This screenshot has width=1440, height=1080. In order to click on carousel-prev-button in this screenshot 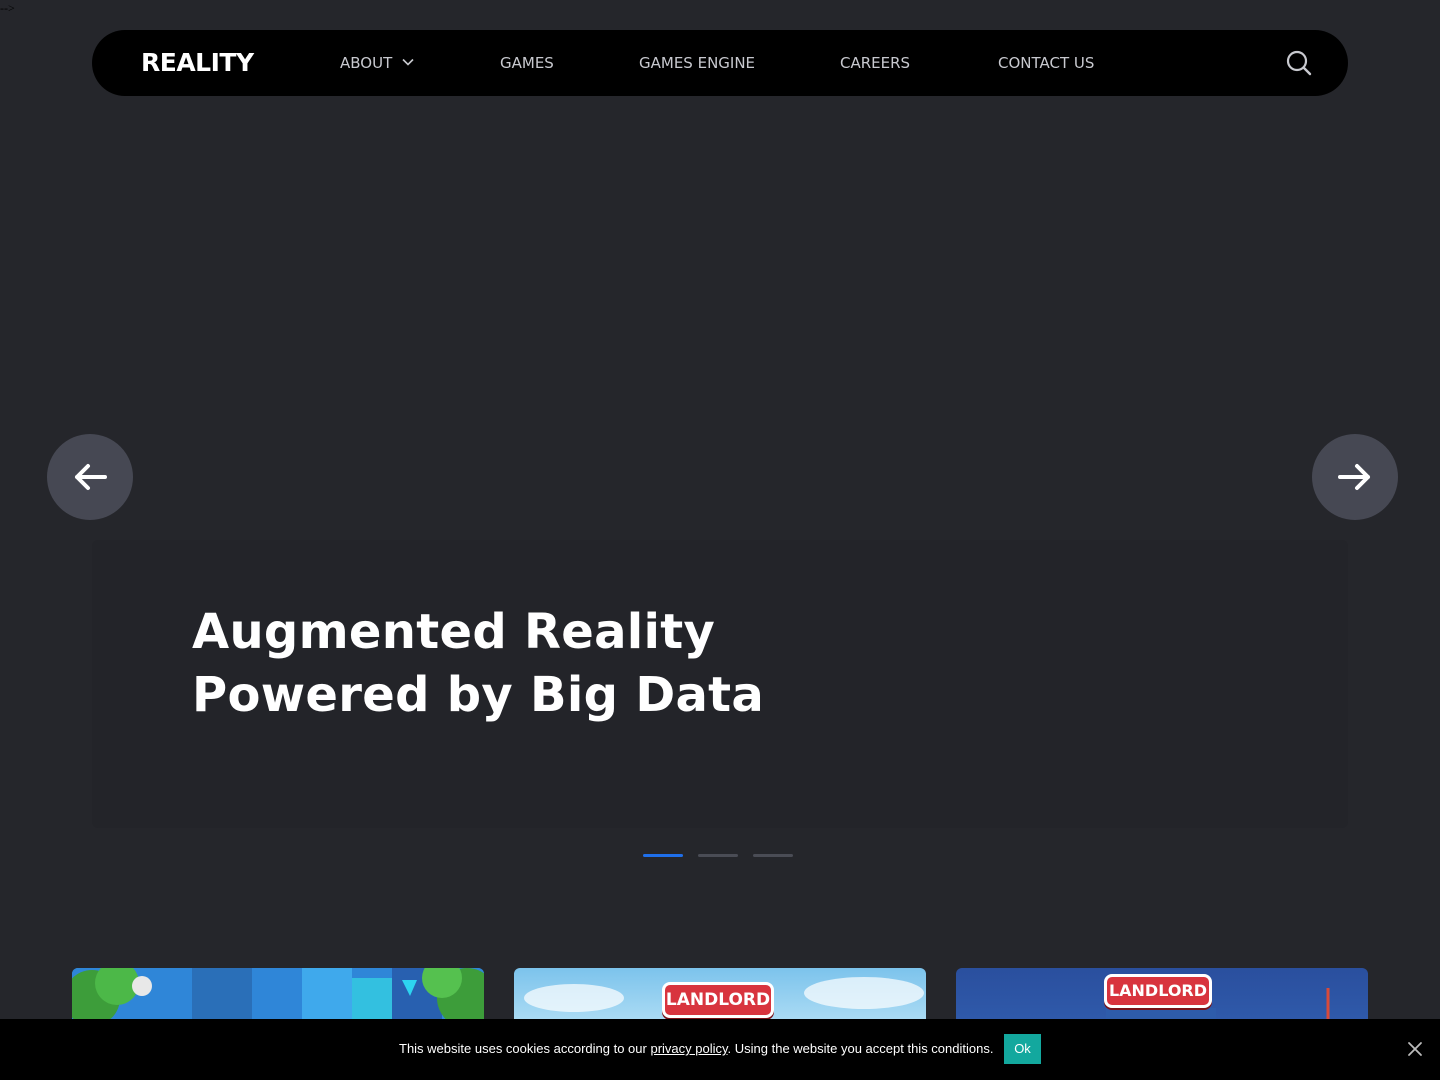, I will do `click(90, 477)`.